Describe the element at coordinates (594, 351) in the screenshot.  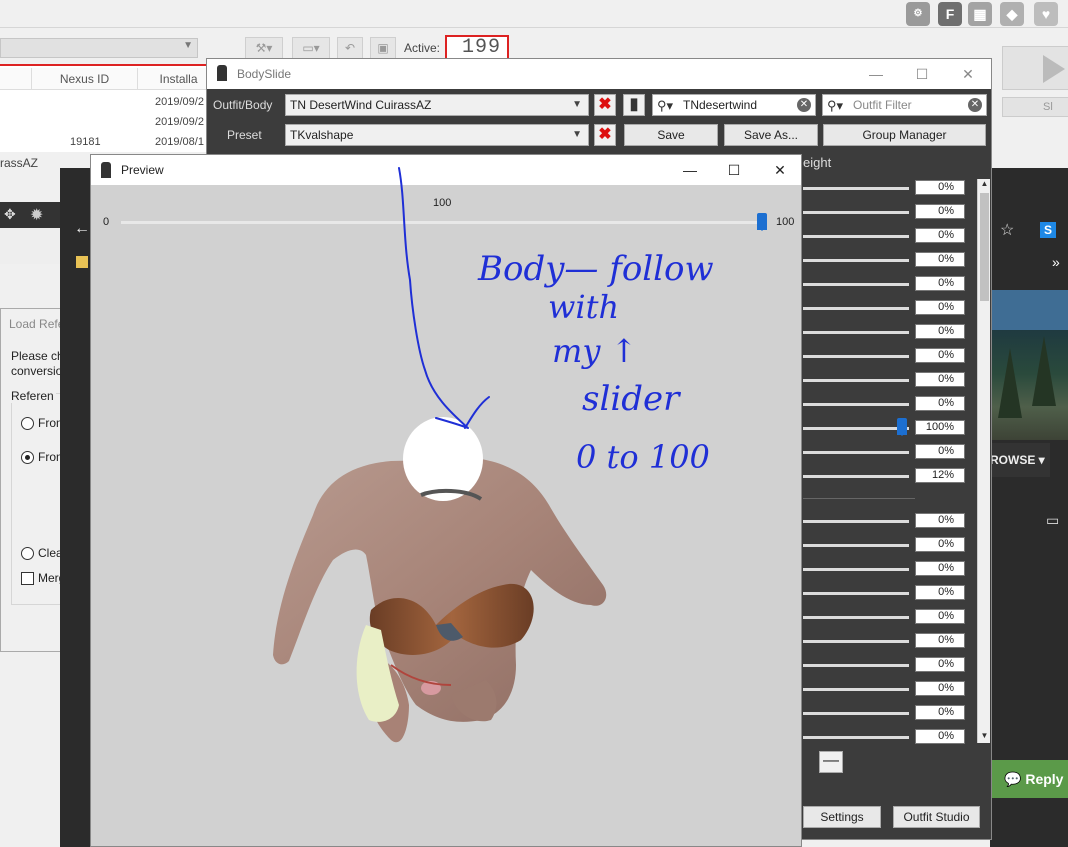
I see `annotation-line: my ↑` at that location.